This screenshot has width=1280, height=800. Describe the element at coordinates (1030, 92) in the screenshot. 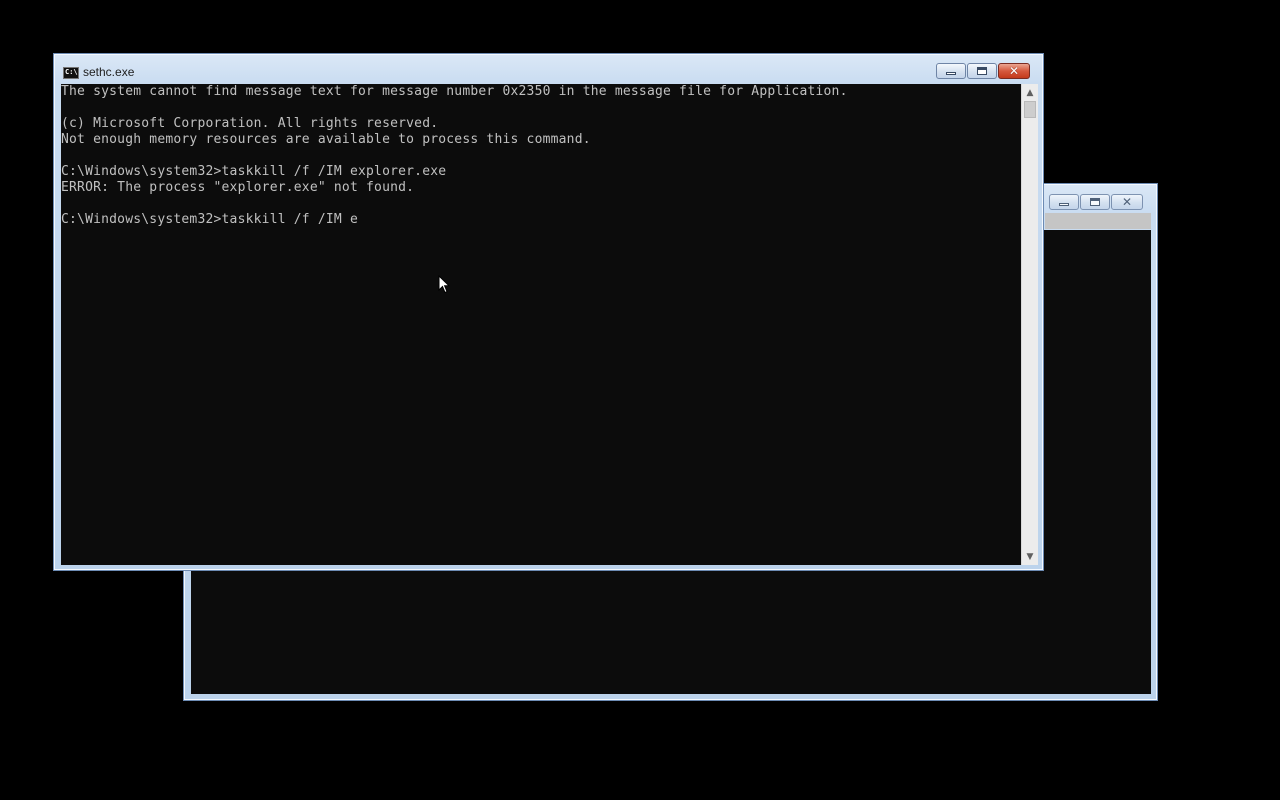

I see `scroll-up-icon: ▲` at that location.